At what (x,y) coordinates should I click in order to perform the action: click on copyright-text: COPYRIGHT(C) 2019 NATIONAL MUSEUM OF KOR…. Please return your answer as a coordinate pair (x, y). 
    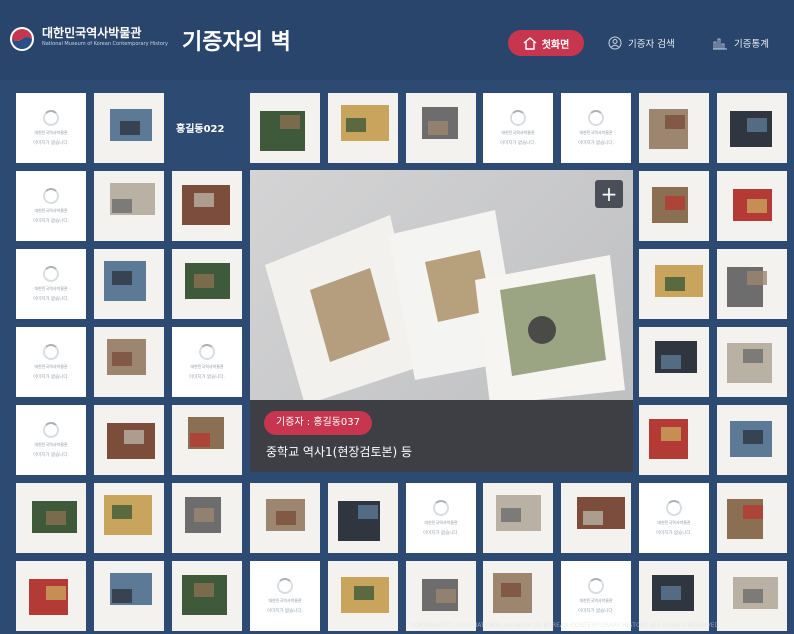
    Looking at the image, I should click on (566, 625).